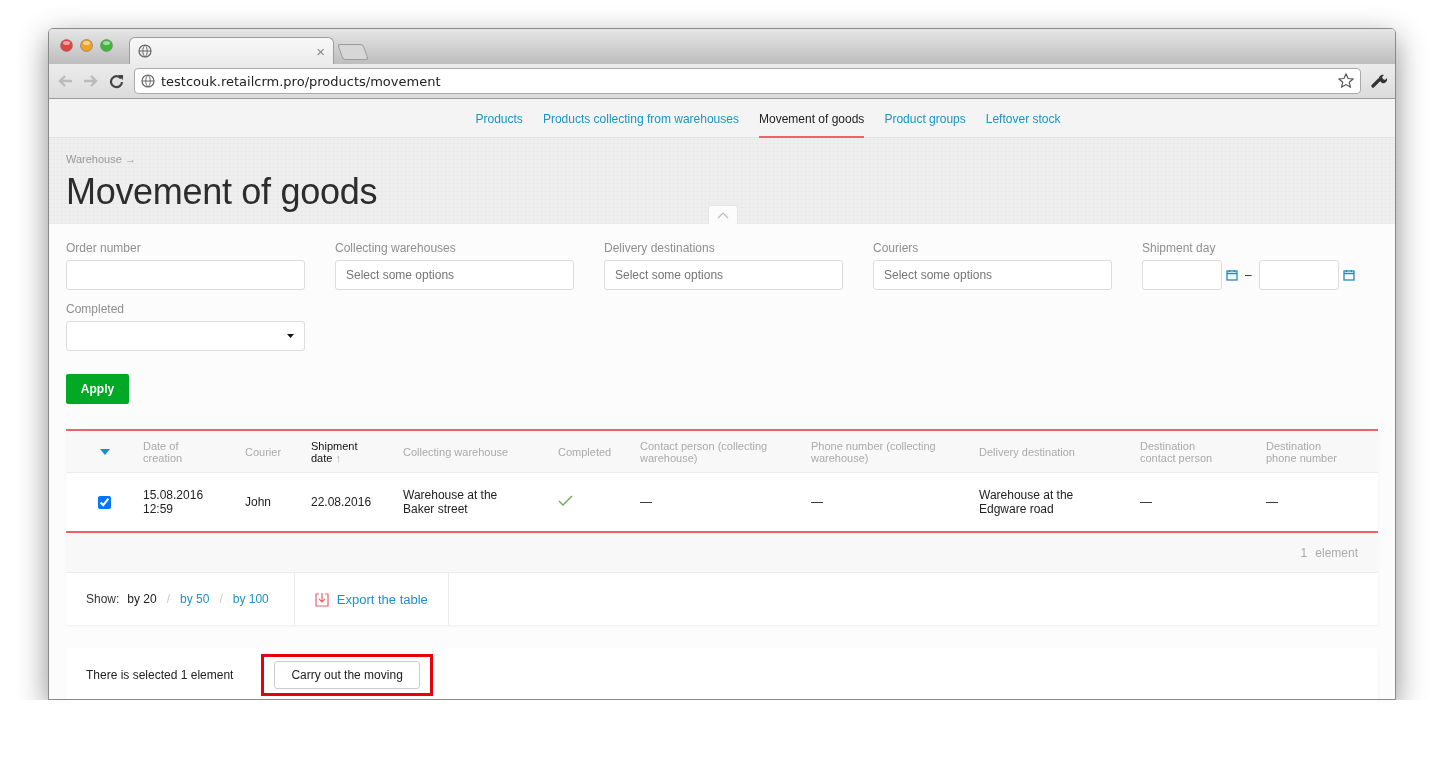  Describe the element at coordinates (195, 599) in the screenshot. I see `page-size-link: by 50` at that location.